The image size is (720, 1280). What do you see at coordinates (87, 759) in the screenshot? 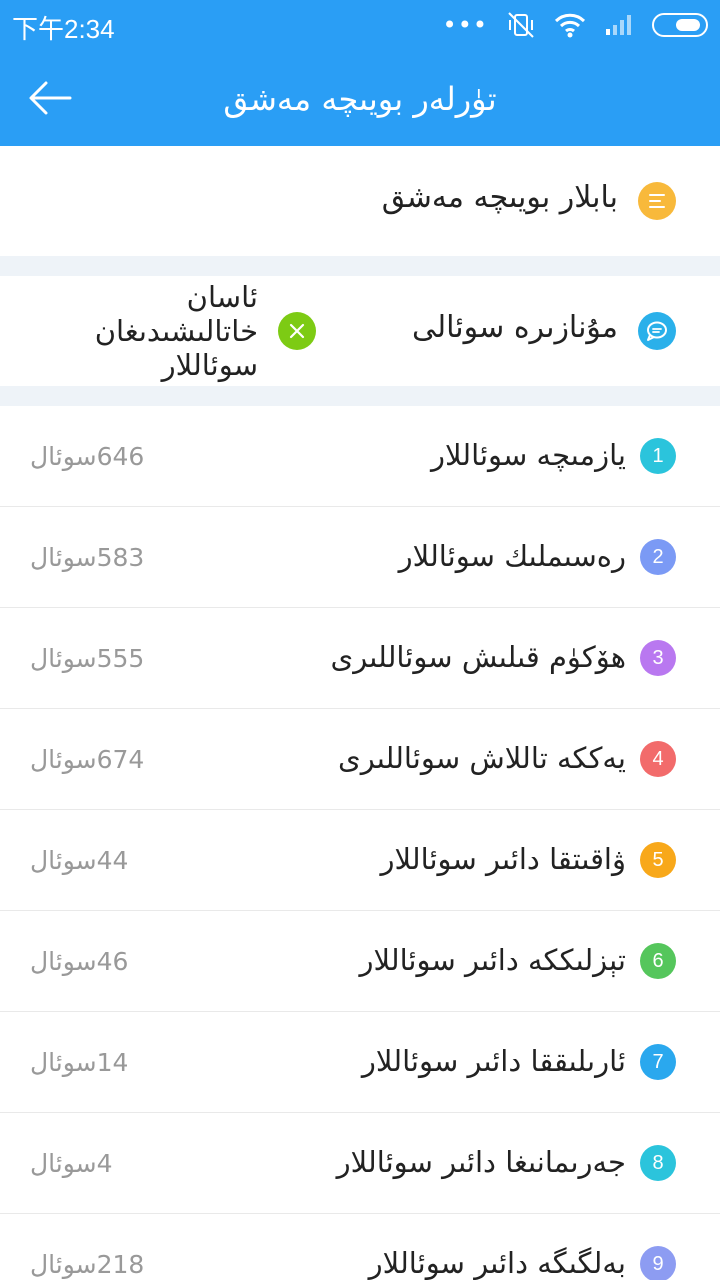
I see `question-count: 674سوئال` at bounding box center [87, 759].